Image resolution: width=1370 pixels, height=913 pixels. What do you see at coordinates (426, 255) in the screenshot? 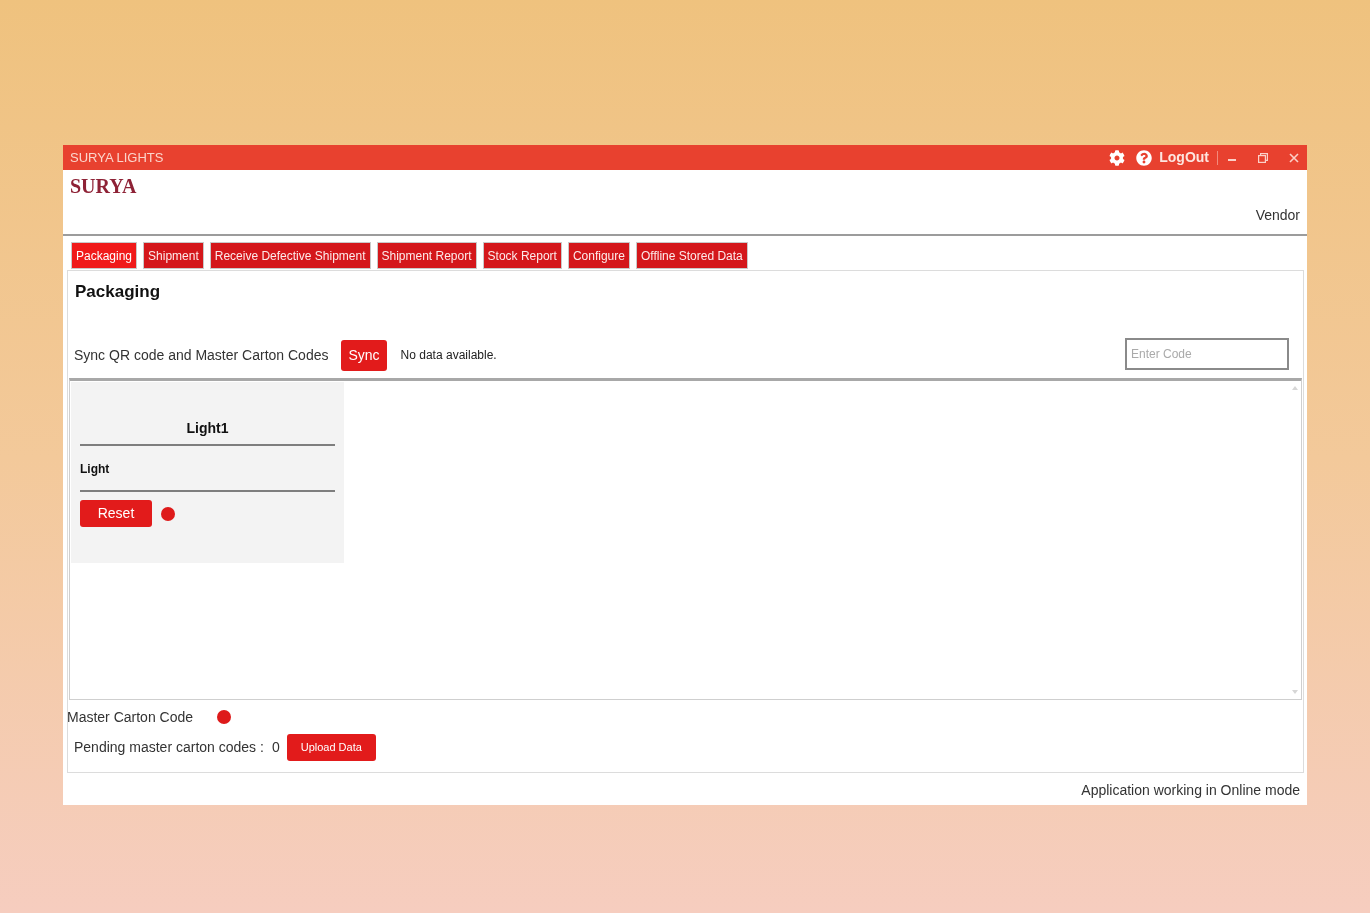
I see `nav-tab: Shipment Report` at bounding box center [426, 255].